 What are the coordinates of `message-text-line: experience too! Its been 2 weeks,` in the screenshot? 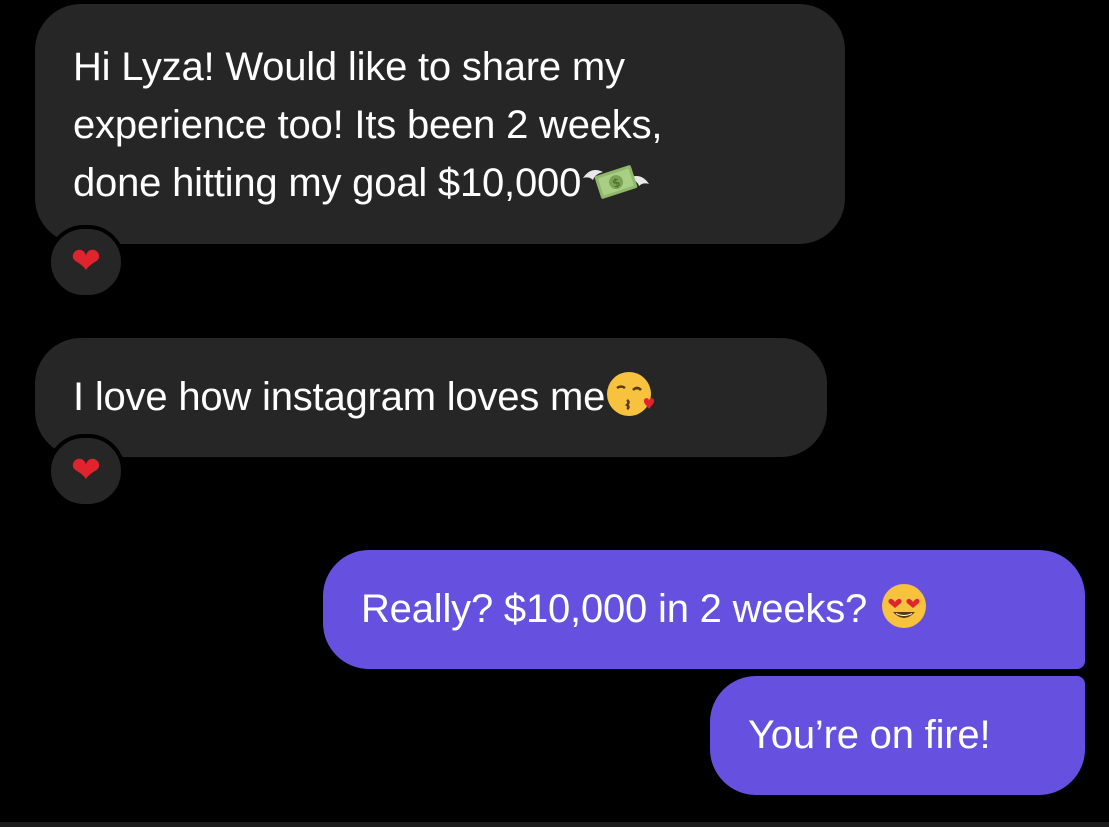 It's located at (368, 125).